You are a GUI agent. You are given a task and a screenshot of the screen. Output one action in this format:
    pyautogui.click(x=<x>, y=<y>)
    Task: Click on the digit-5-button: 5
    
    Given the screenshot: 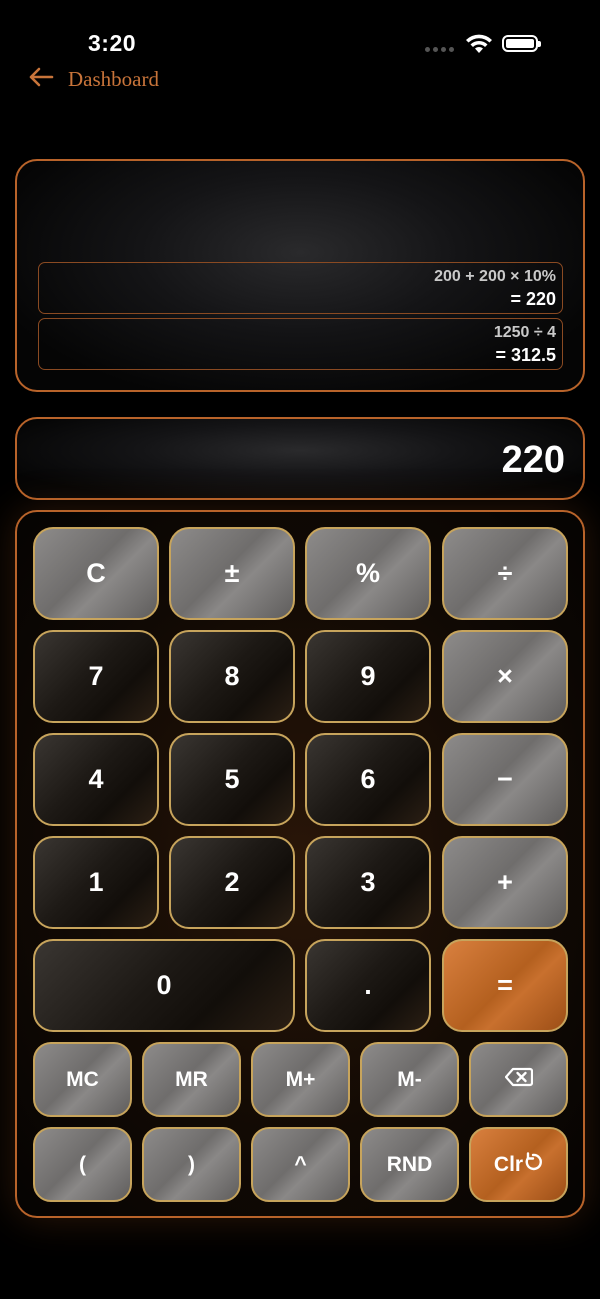 What is the action you would take?
    pyautogui.click(x=232, y=779)
    